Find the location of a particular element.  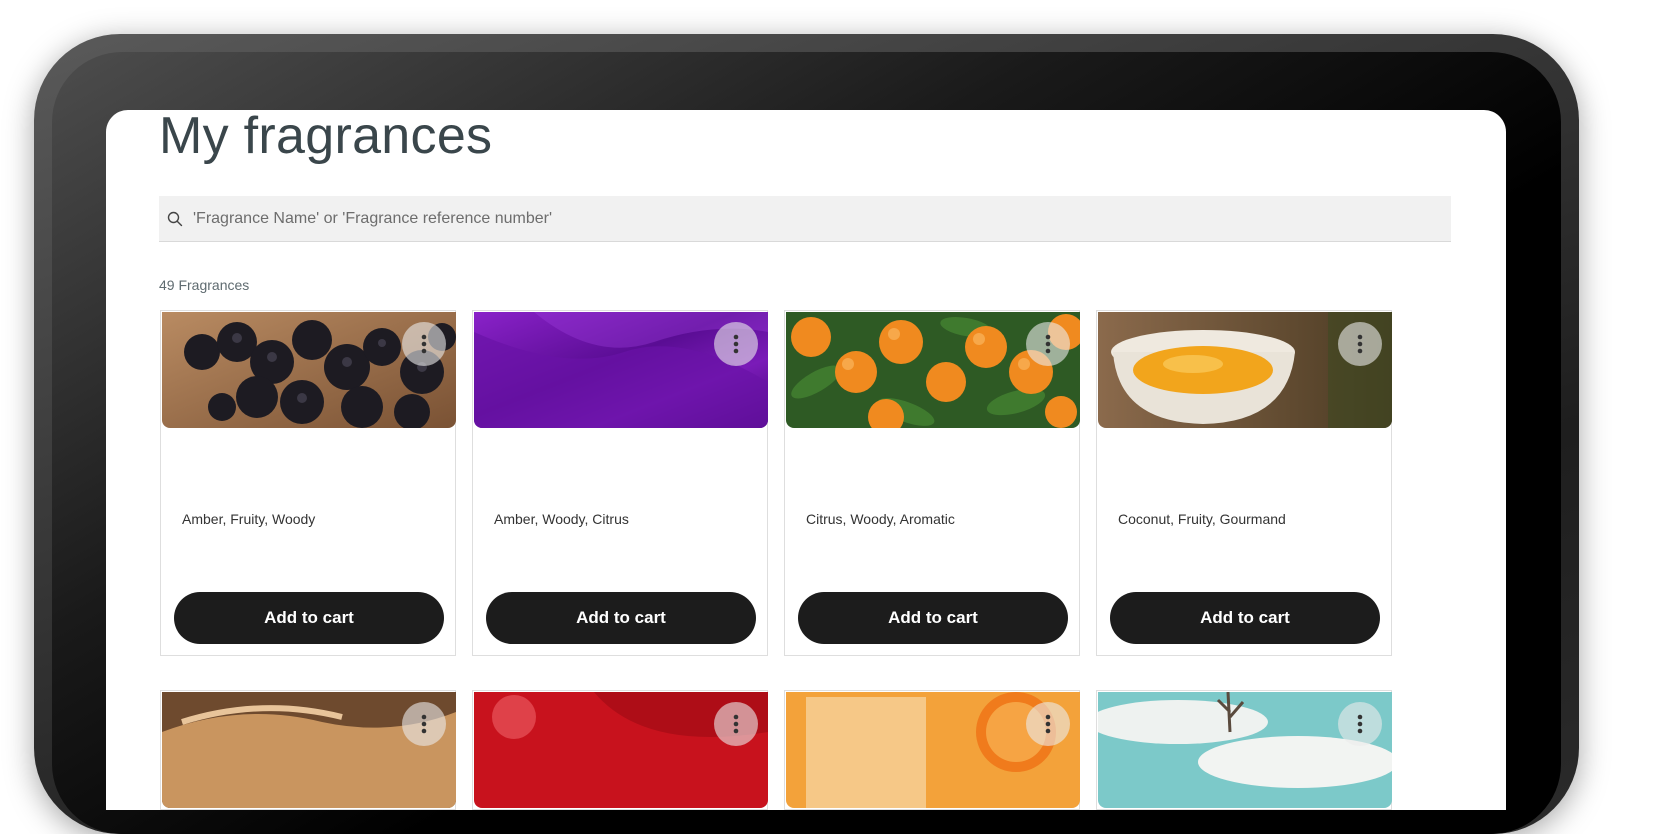

page-title: My fragrances is located at coordinates (326, 137).